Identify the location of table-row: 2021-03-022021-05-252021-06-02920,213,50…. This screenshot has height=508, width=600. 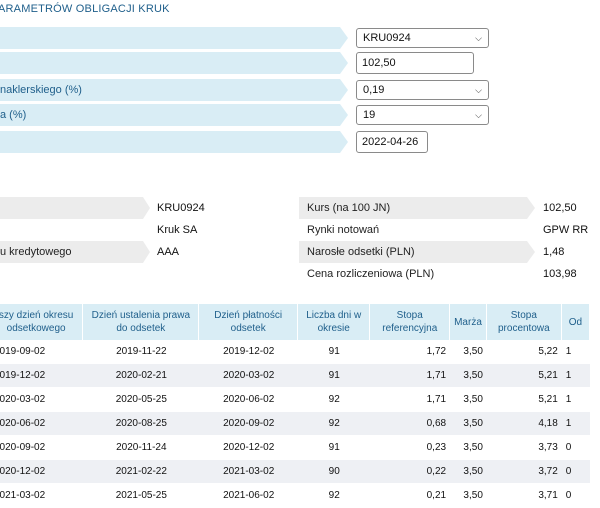
(295, 496).